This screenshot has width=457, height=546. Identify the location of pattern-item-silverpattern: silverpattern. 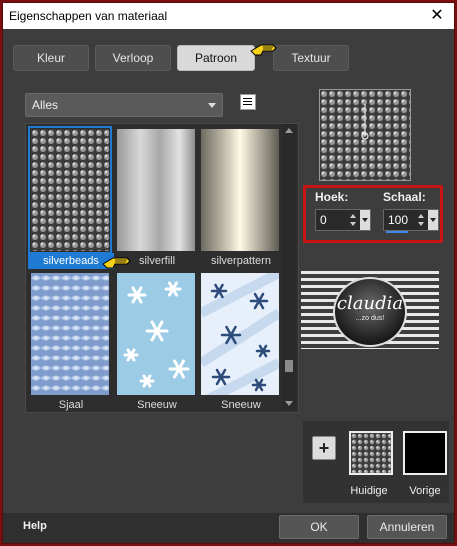
(238, 196).